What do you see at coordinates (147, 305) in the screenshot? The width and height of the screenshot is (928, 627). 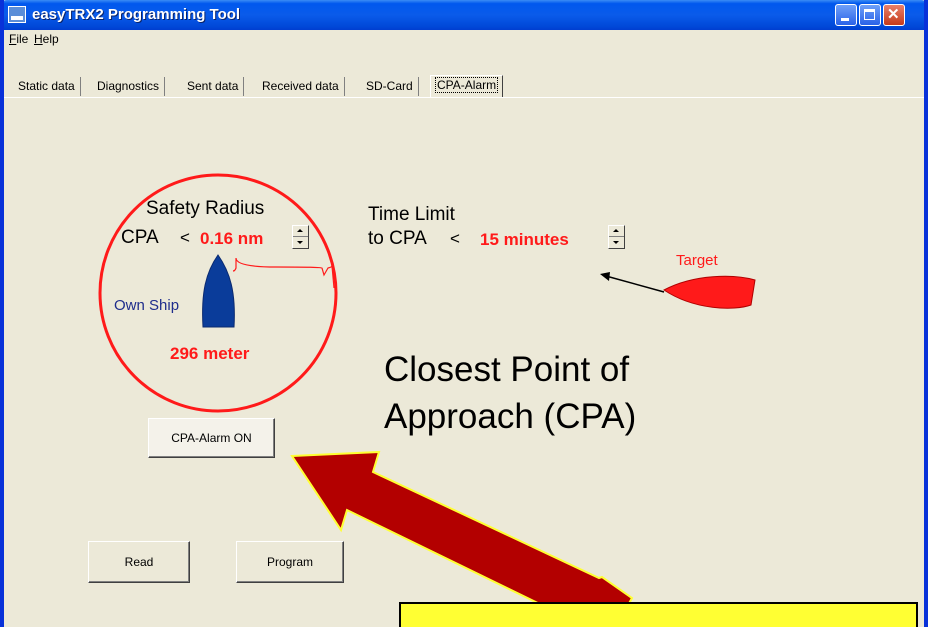 I see `own-ship-label: Own Ship` at bounding box center [147, 305].